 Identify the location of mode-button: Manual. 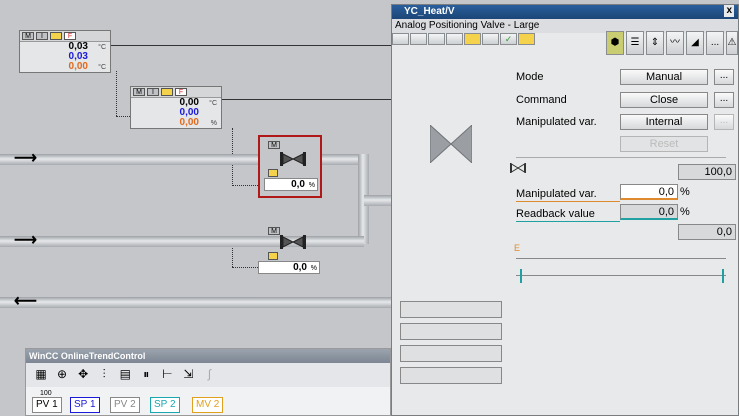
(664, 77).